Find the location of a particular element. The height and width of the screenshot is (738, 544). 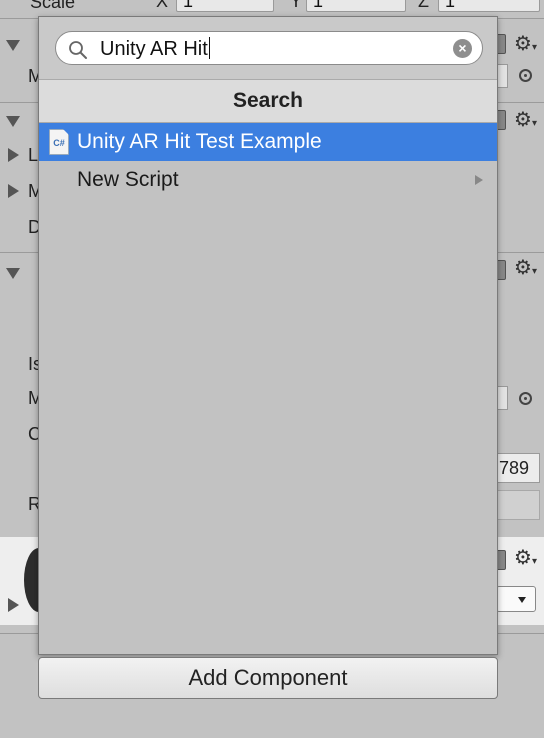

scale-z-field: 1 is located at coordinates (489, 6).